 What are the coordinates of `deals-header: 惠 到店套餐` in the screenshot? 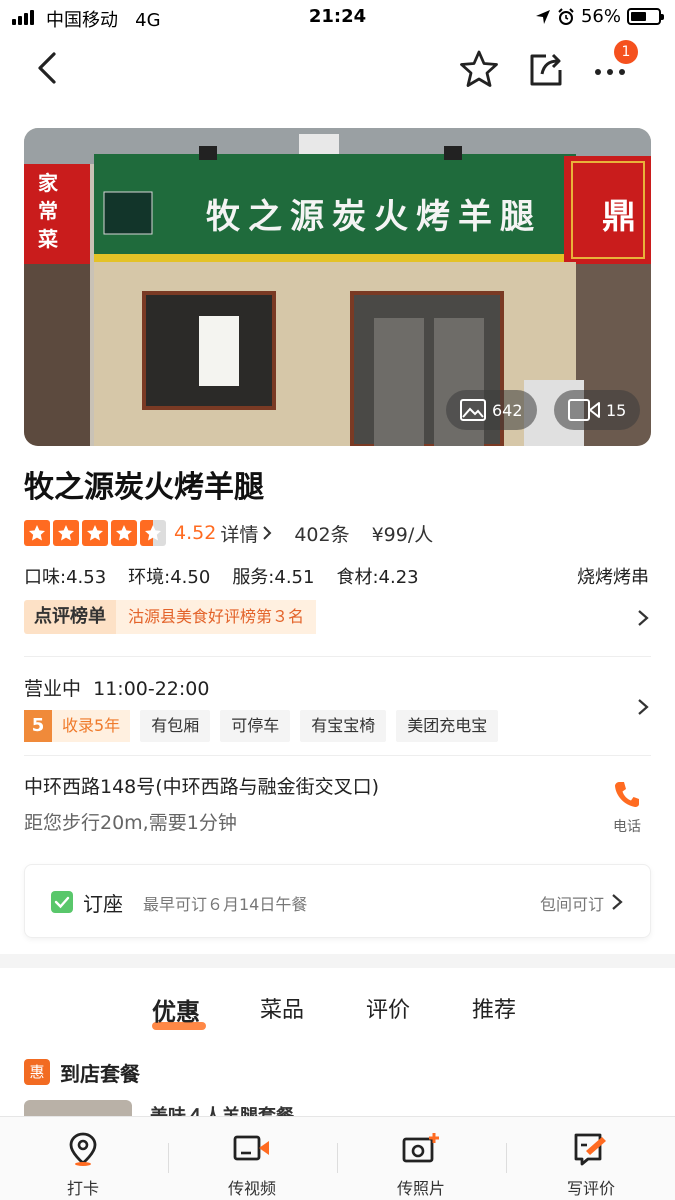 It's located at (82, 1072).